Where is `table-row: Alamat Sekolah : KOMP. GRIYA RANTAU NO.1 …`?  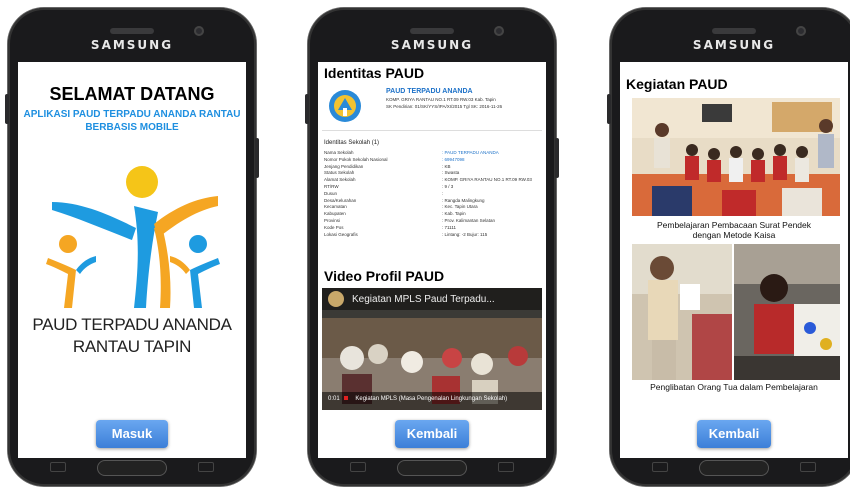 table-row: Alamat Sekolah : KOMP. GRIYA RANTAU NO.1 … is located at coordinates (433, 180).